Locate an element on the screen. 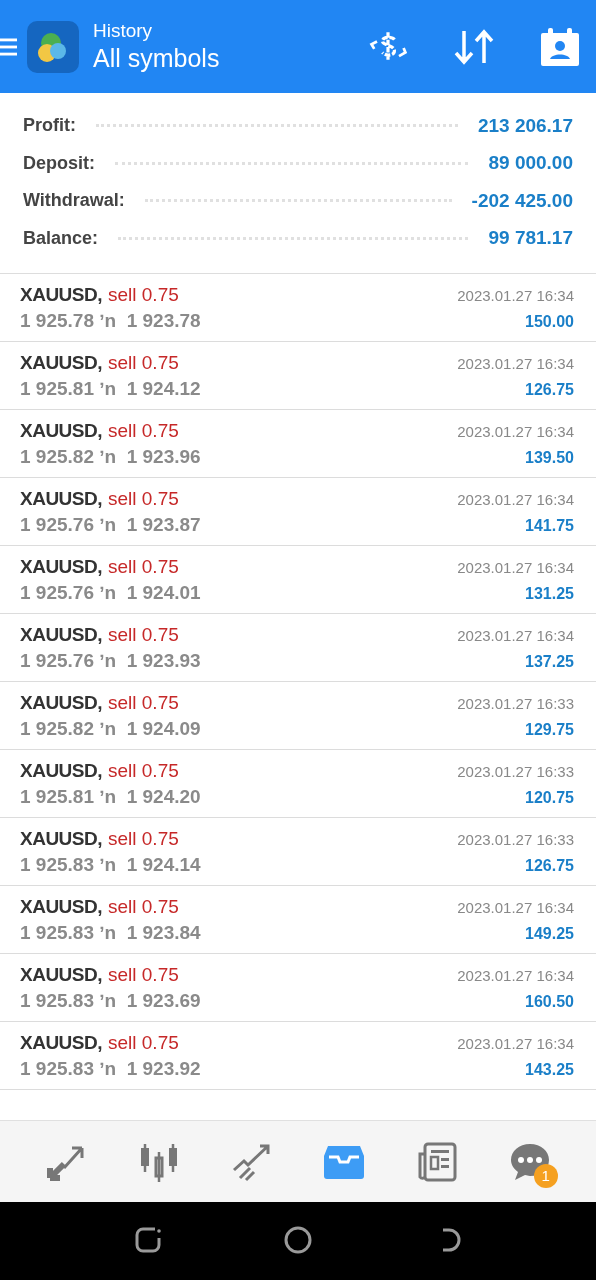  deal-row: XAUUSD, sell 0.75 2023.01.27 16:34 1 925.83 ʼn 1 923.69 160.50 is located at coordinates (298, 988).